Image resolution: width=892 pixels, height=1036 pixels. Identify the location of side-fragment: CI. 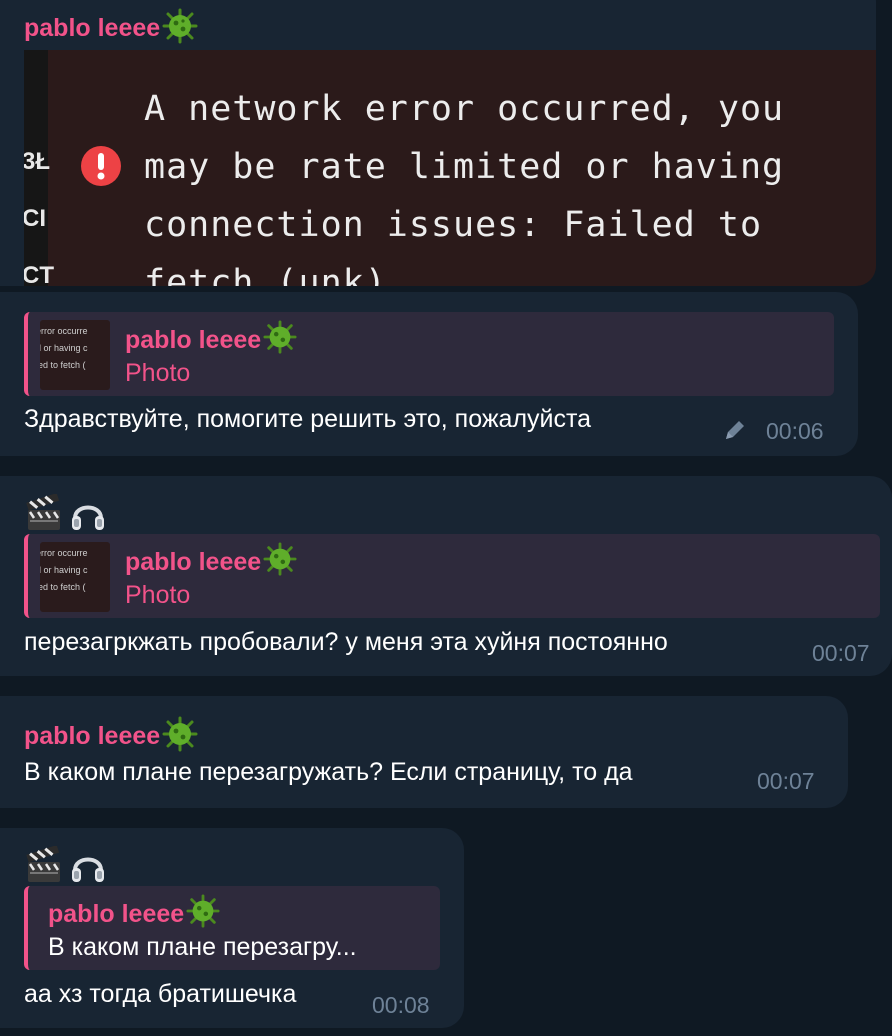
(35, 218).